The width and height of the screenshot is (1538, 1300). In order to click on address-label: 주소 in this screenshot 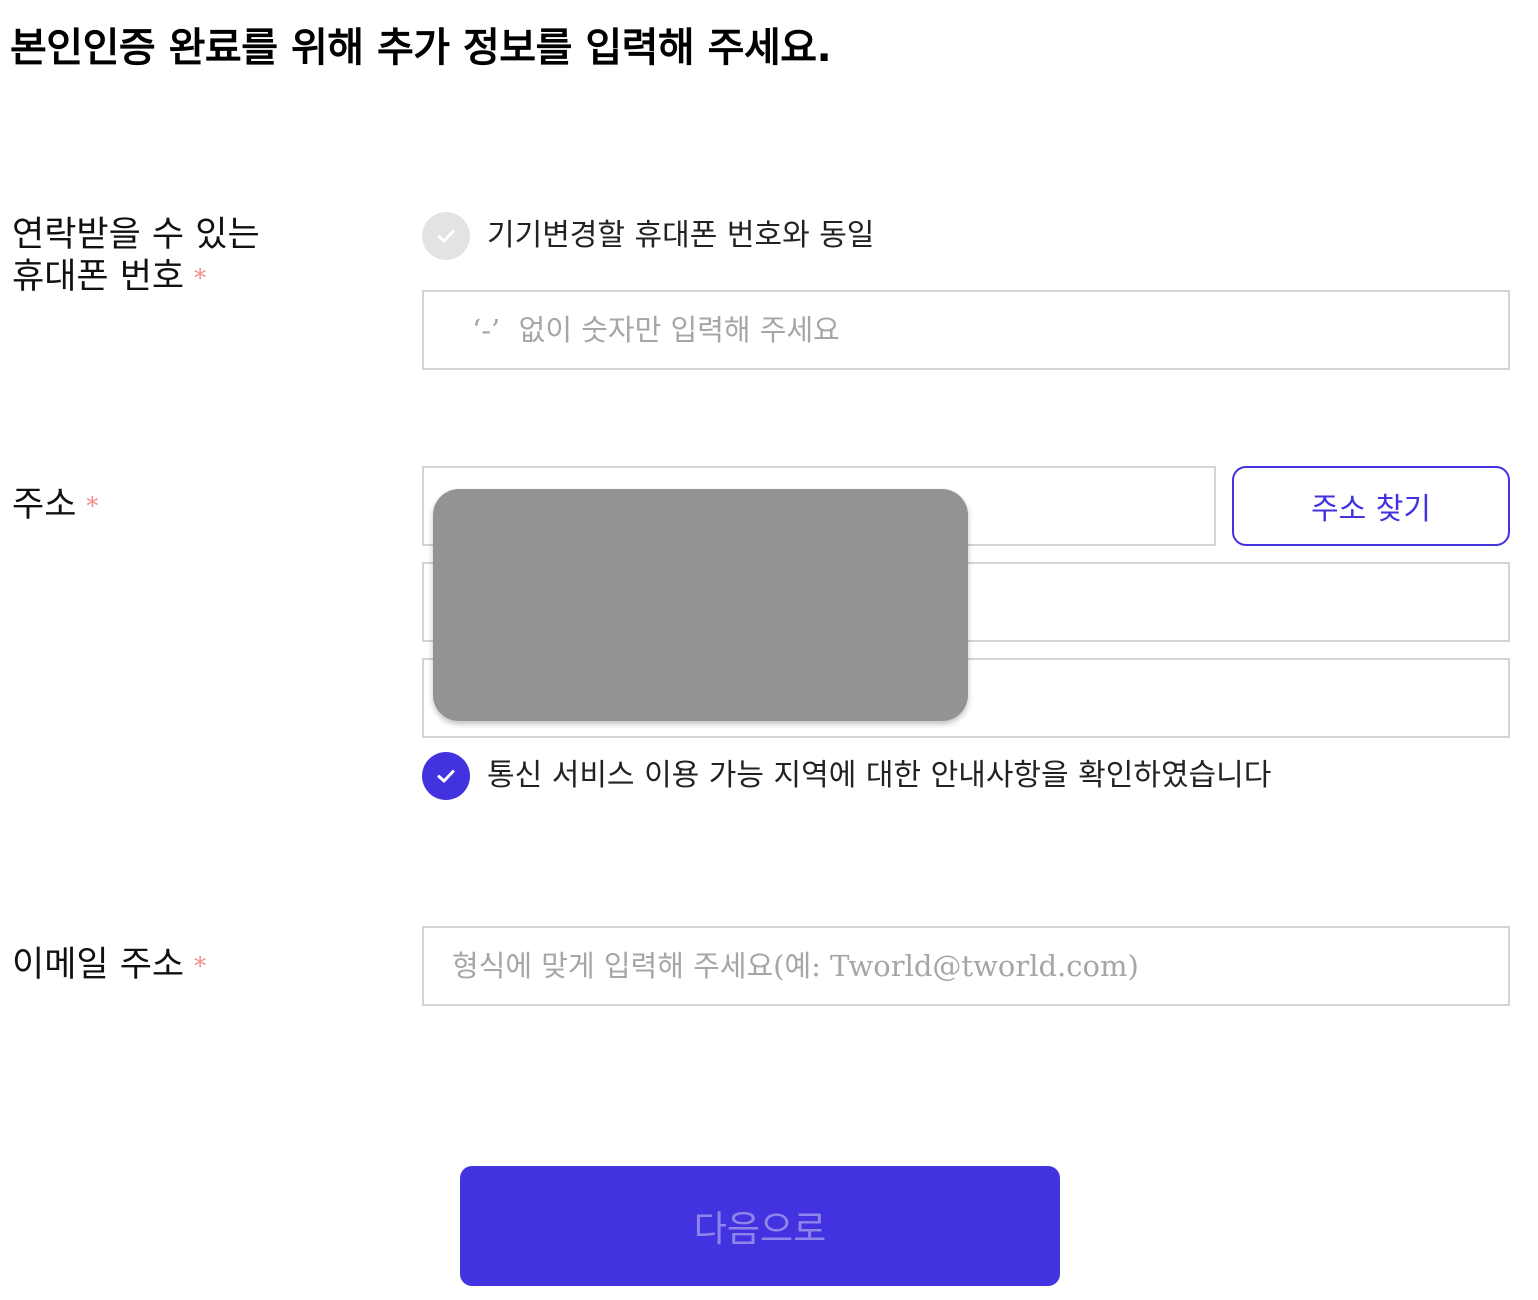, I will do `click(44, 505)`.